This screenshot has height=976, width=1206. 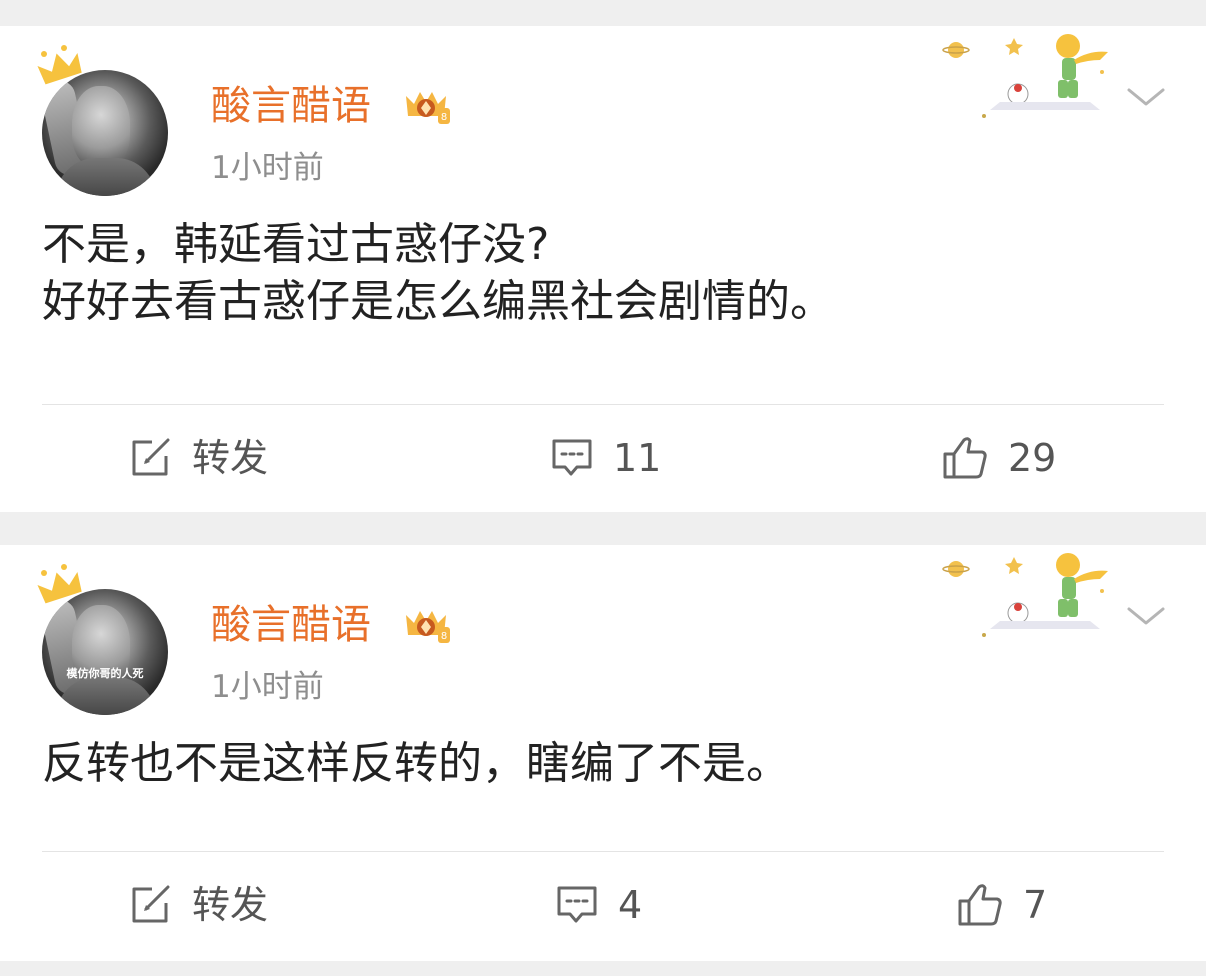 I want to click on avatar-face, so click(x=101, y=127).